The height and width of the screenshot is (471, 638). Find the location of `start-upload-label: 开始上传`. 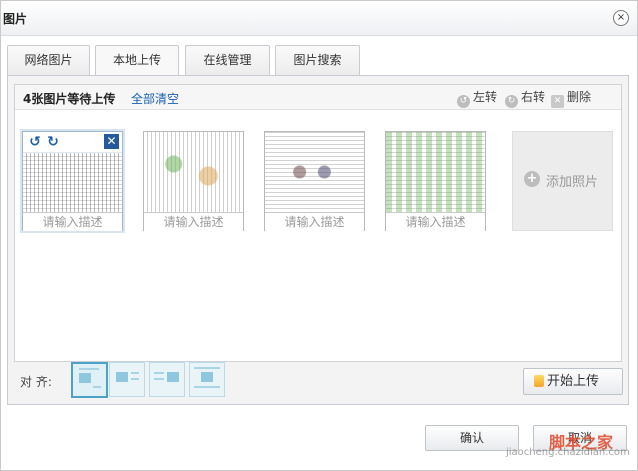

start-upload-label: 开始上传 is located at coordinates (573, 381).